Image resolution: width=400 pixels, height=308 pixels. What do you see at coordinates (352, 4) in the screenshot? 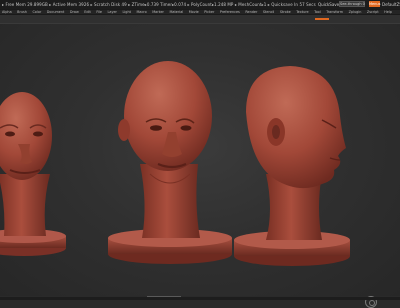
I see `see-through-slider: See-through 0` at bounding box center [352, 4].